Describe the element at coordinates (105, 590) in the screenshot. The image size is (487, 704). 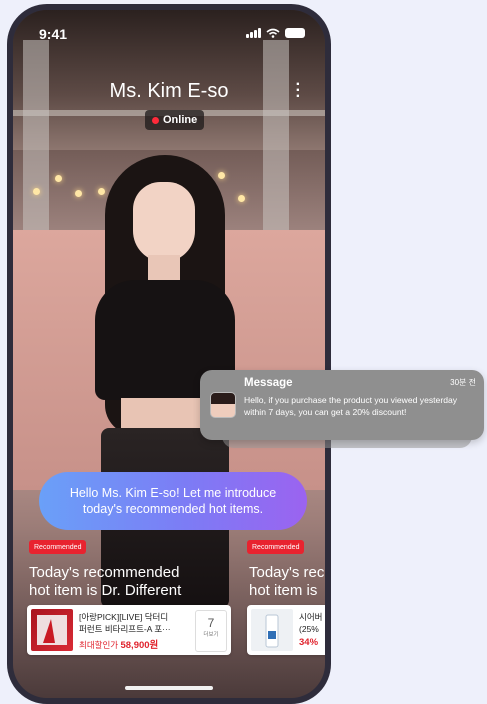
I see `recommendation-title-line2: hot item is Dr. Different` at that location.